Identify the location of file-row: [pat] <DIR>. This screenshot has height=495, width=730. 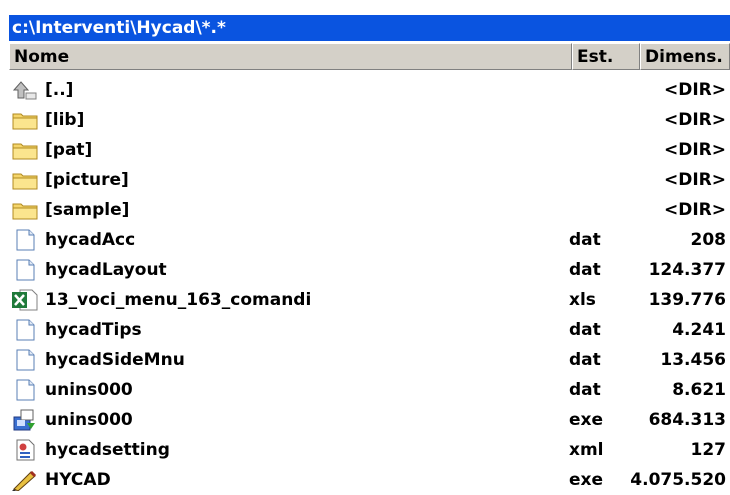
(369, 150).